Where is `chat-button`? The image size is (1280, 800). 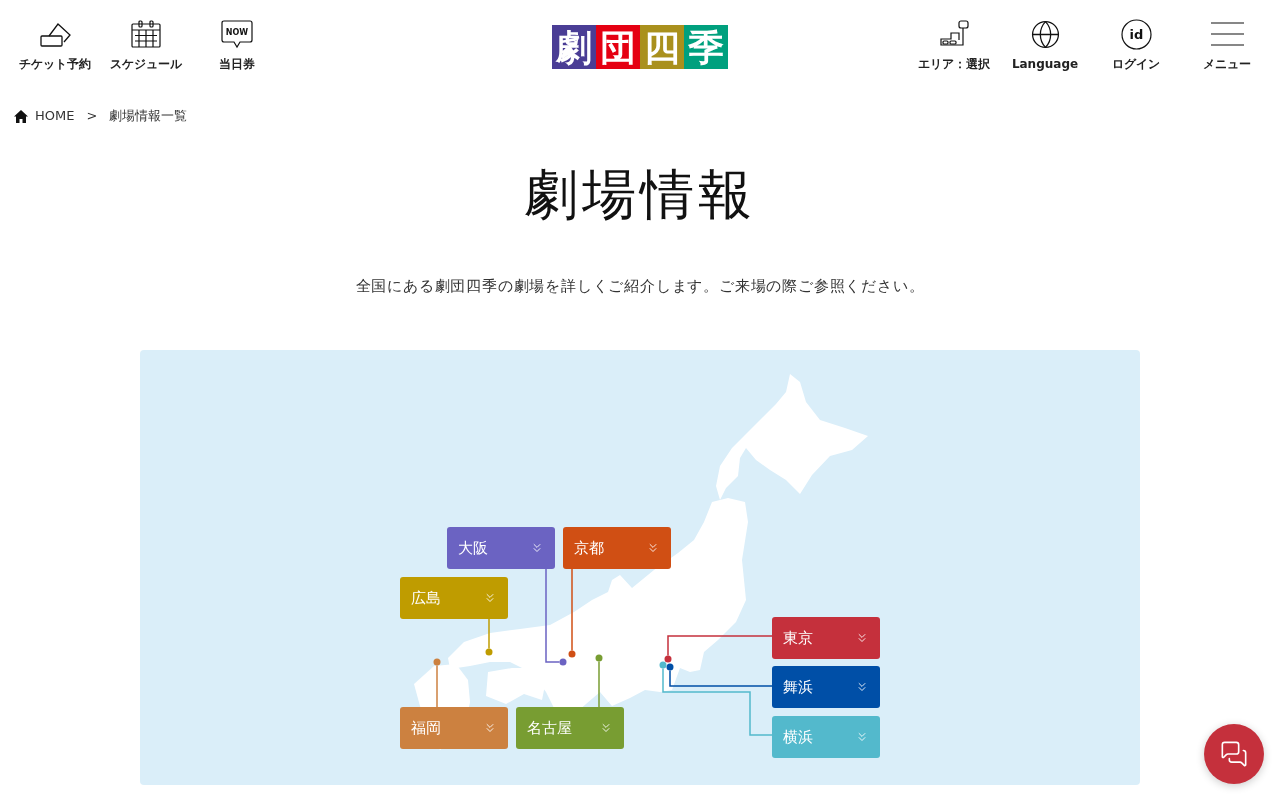
chat-button is located at coordinates (1234, 754).